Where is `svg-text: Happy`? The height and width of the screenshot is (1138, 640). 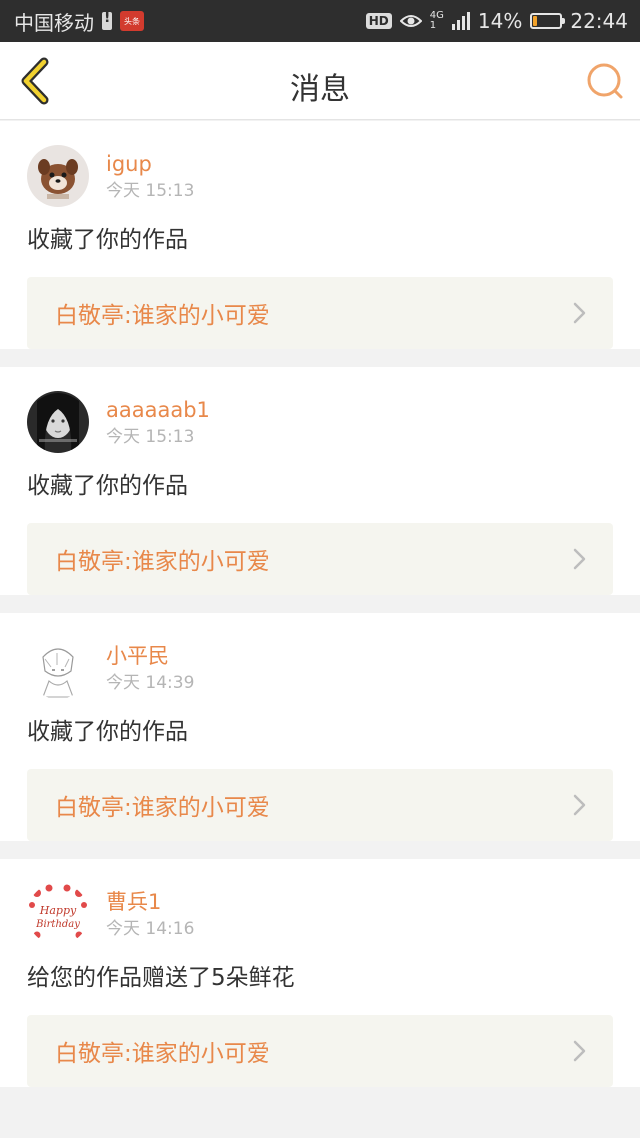
svg-text: Happy is located at coordinates (58, 910).